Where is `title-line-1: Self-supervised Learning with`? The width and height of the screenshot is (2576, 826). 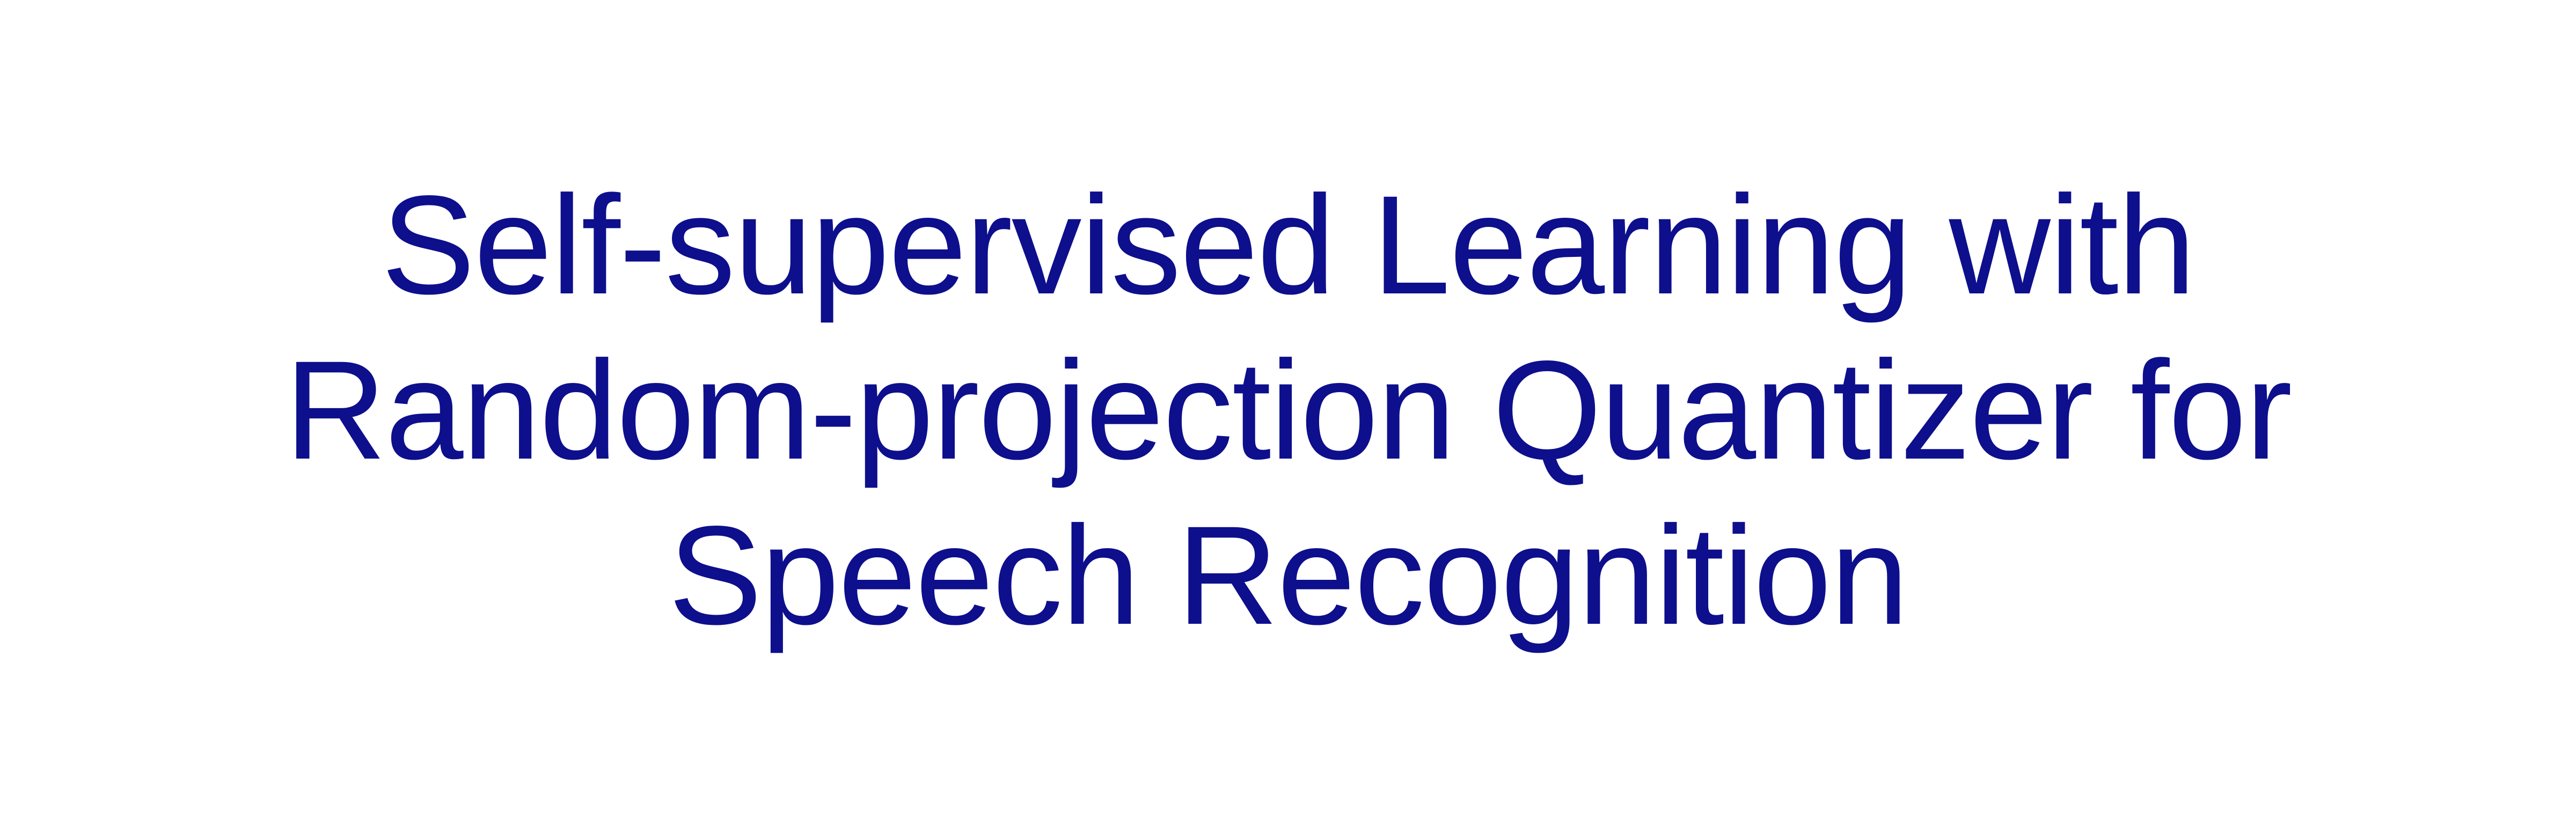 title-line-1: Self-supervised Learning with is located at coordinates (1288, 244).